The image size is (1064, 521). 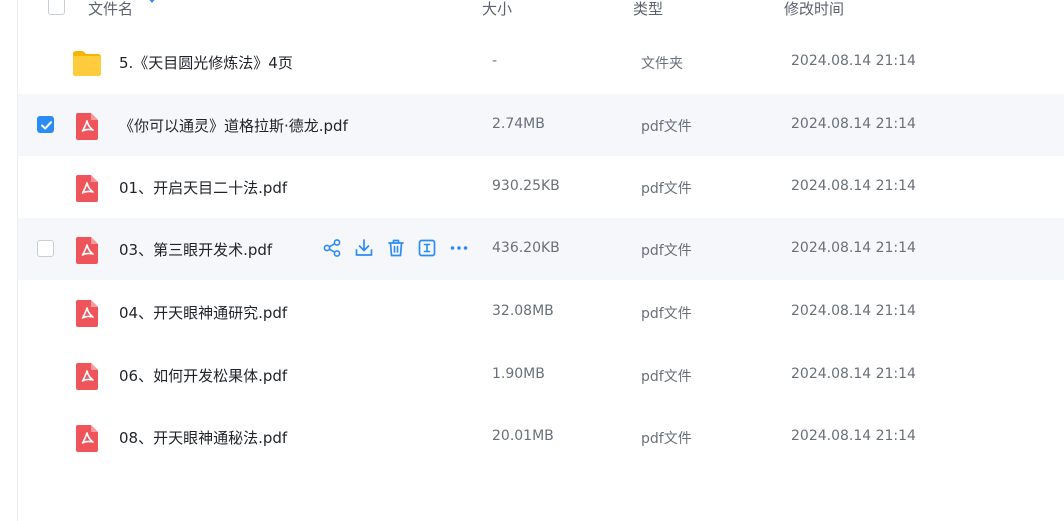 I want to click on file-size: 930.25KB, so click(x=526, y=186).